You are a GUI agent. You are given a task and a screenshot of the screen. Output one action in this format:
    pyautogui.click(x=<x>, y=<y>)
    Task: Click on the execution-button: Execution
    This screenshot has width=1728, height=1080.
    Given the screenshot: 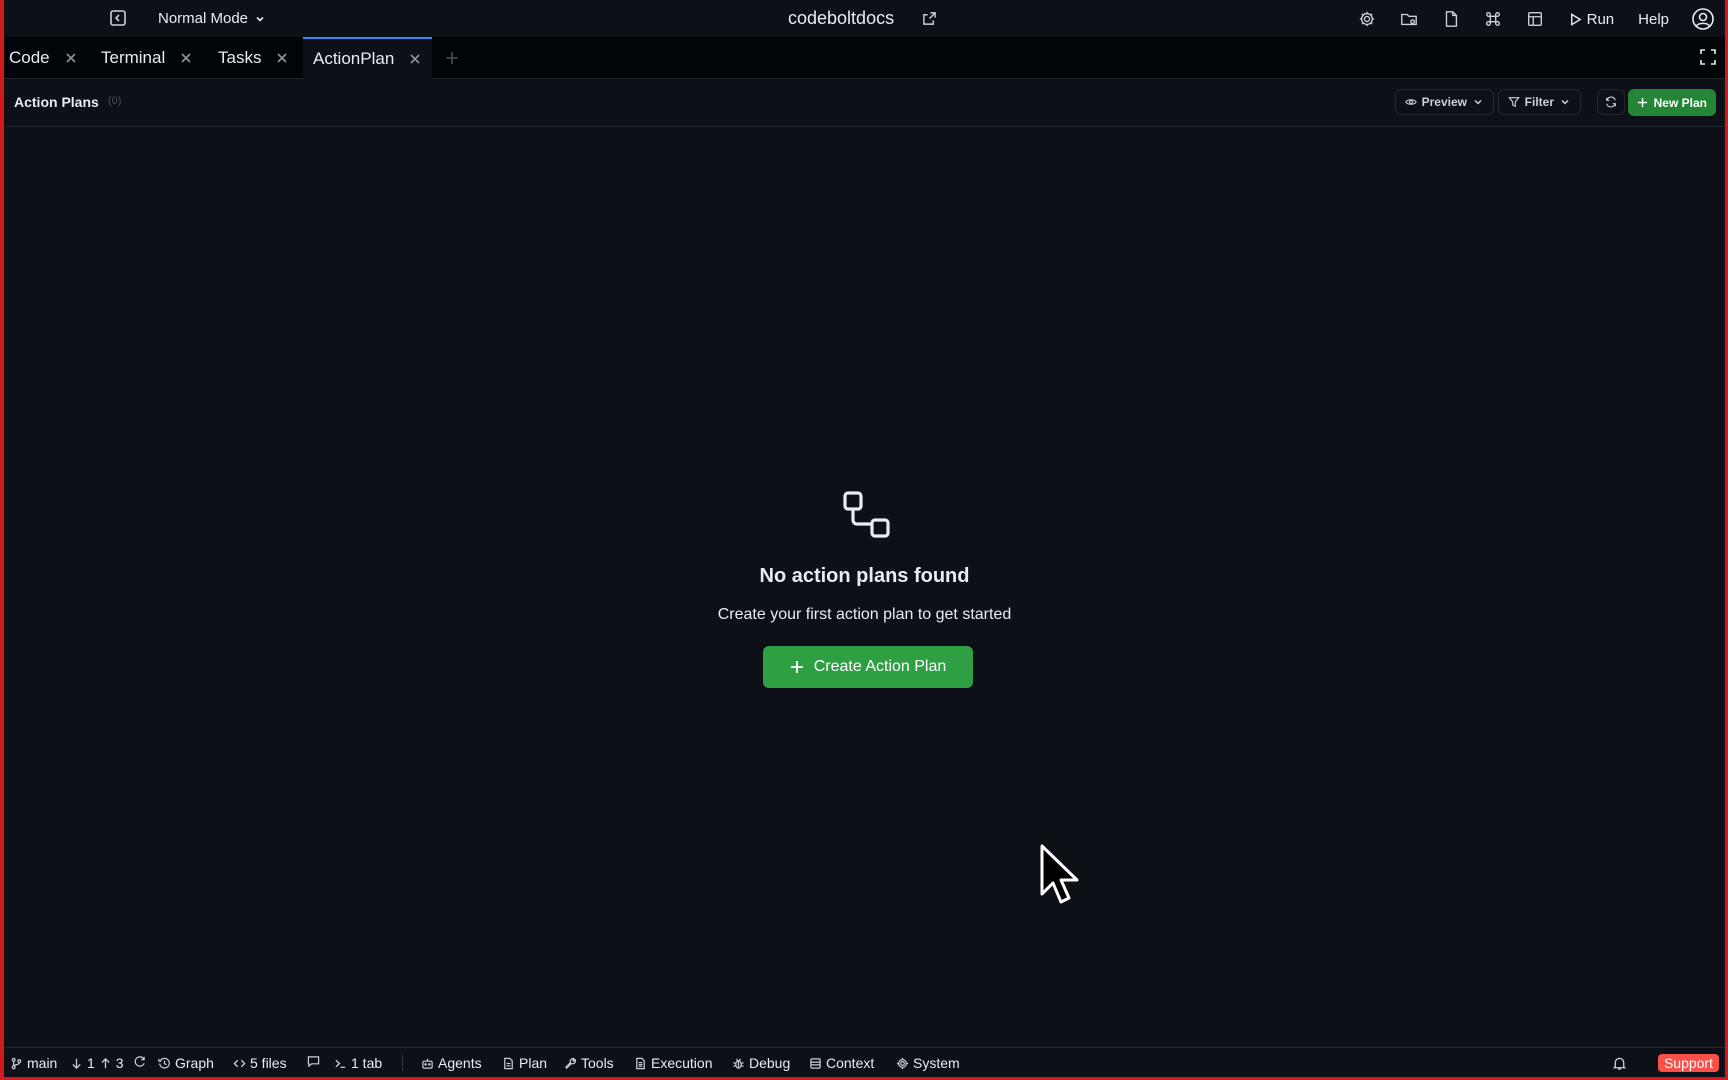 What is the action you would take?
    pyautogui.click(x=673, y=1063)
    